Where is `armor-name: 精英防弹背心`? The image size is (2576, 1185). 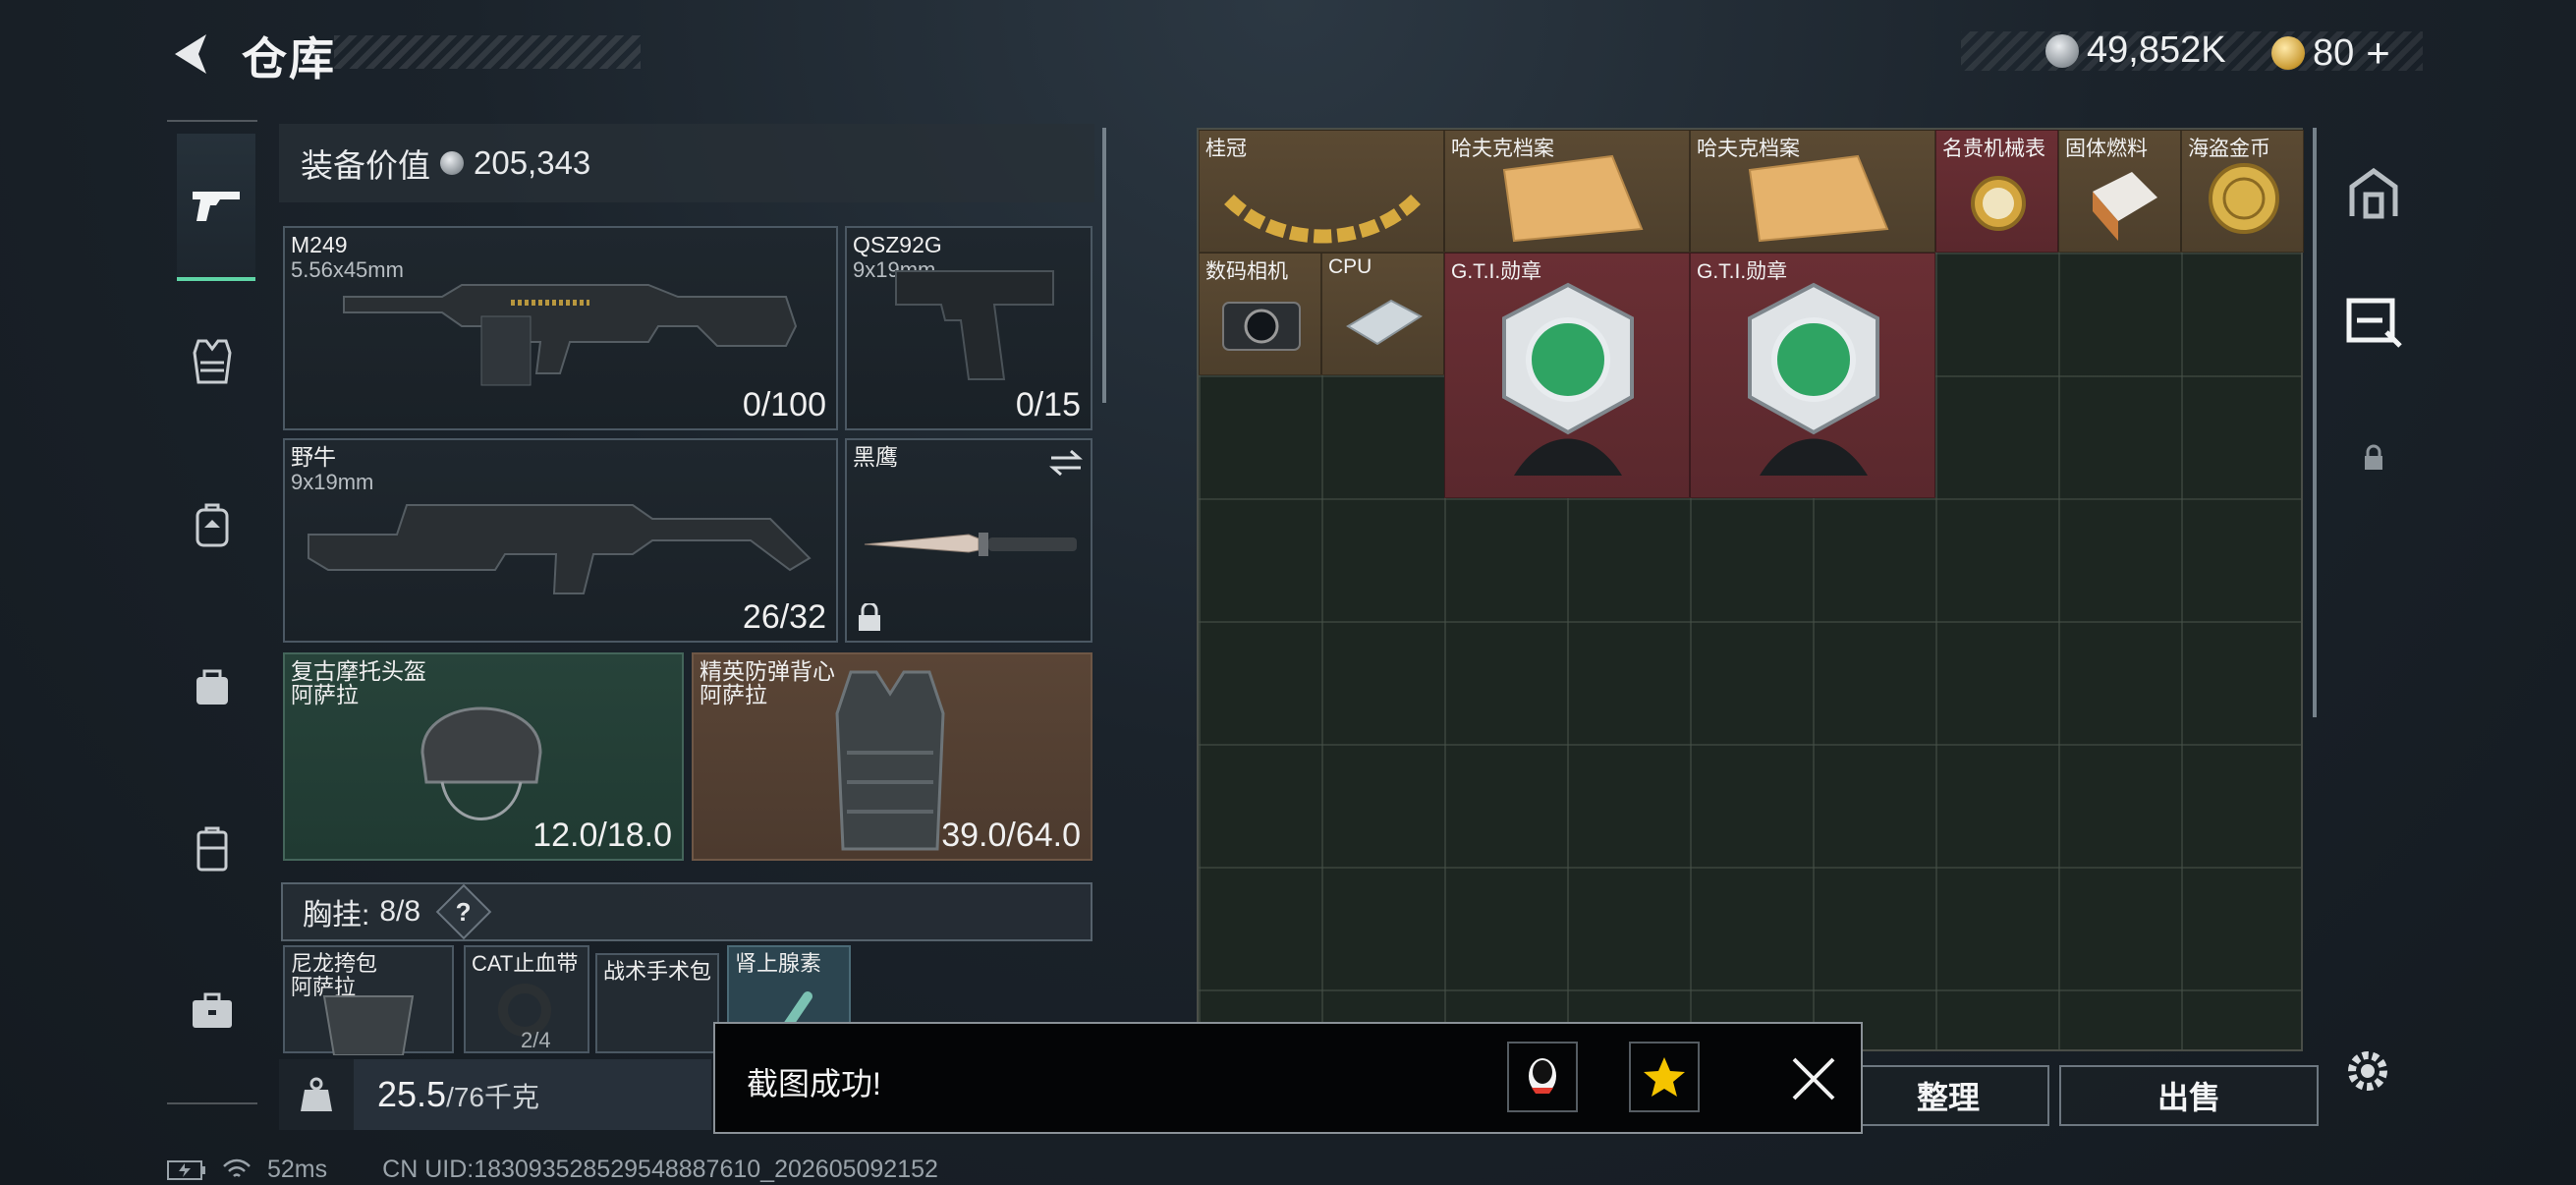
armor-name: 精英防弹背心 is located at coordinates (767, 671).